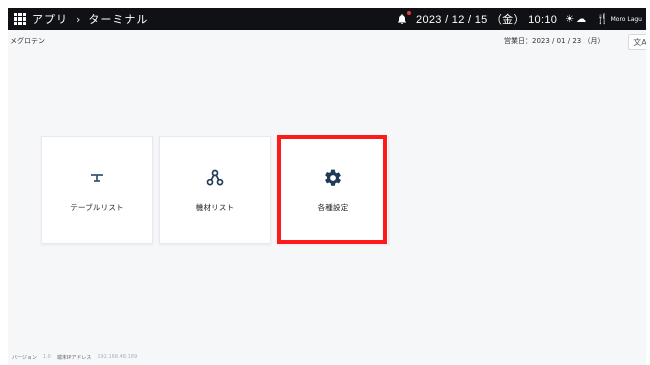 The image size is (650, 365). Describe the element at coordinates (78, 19) in the screenshot. I see `chevron-right-icon: ›` at that location.